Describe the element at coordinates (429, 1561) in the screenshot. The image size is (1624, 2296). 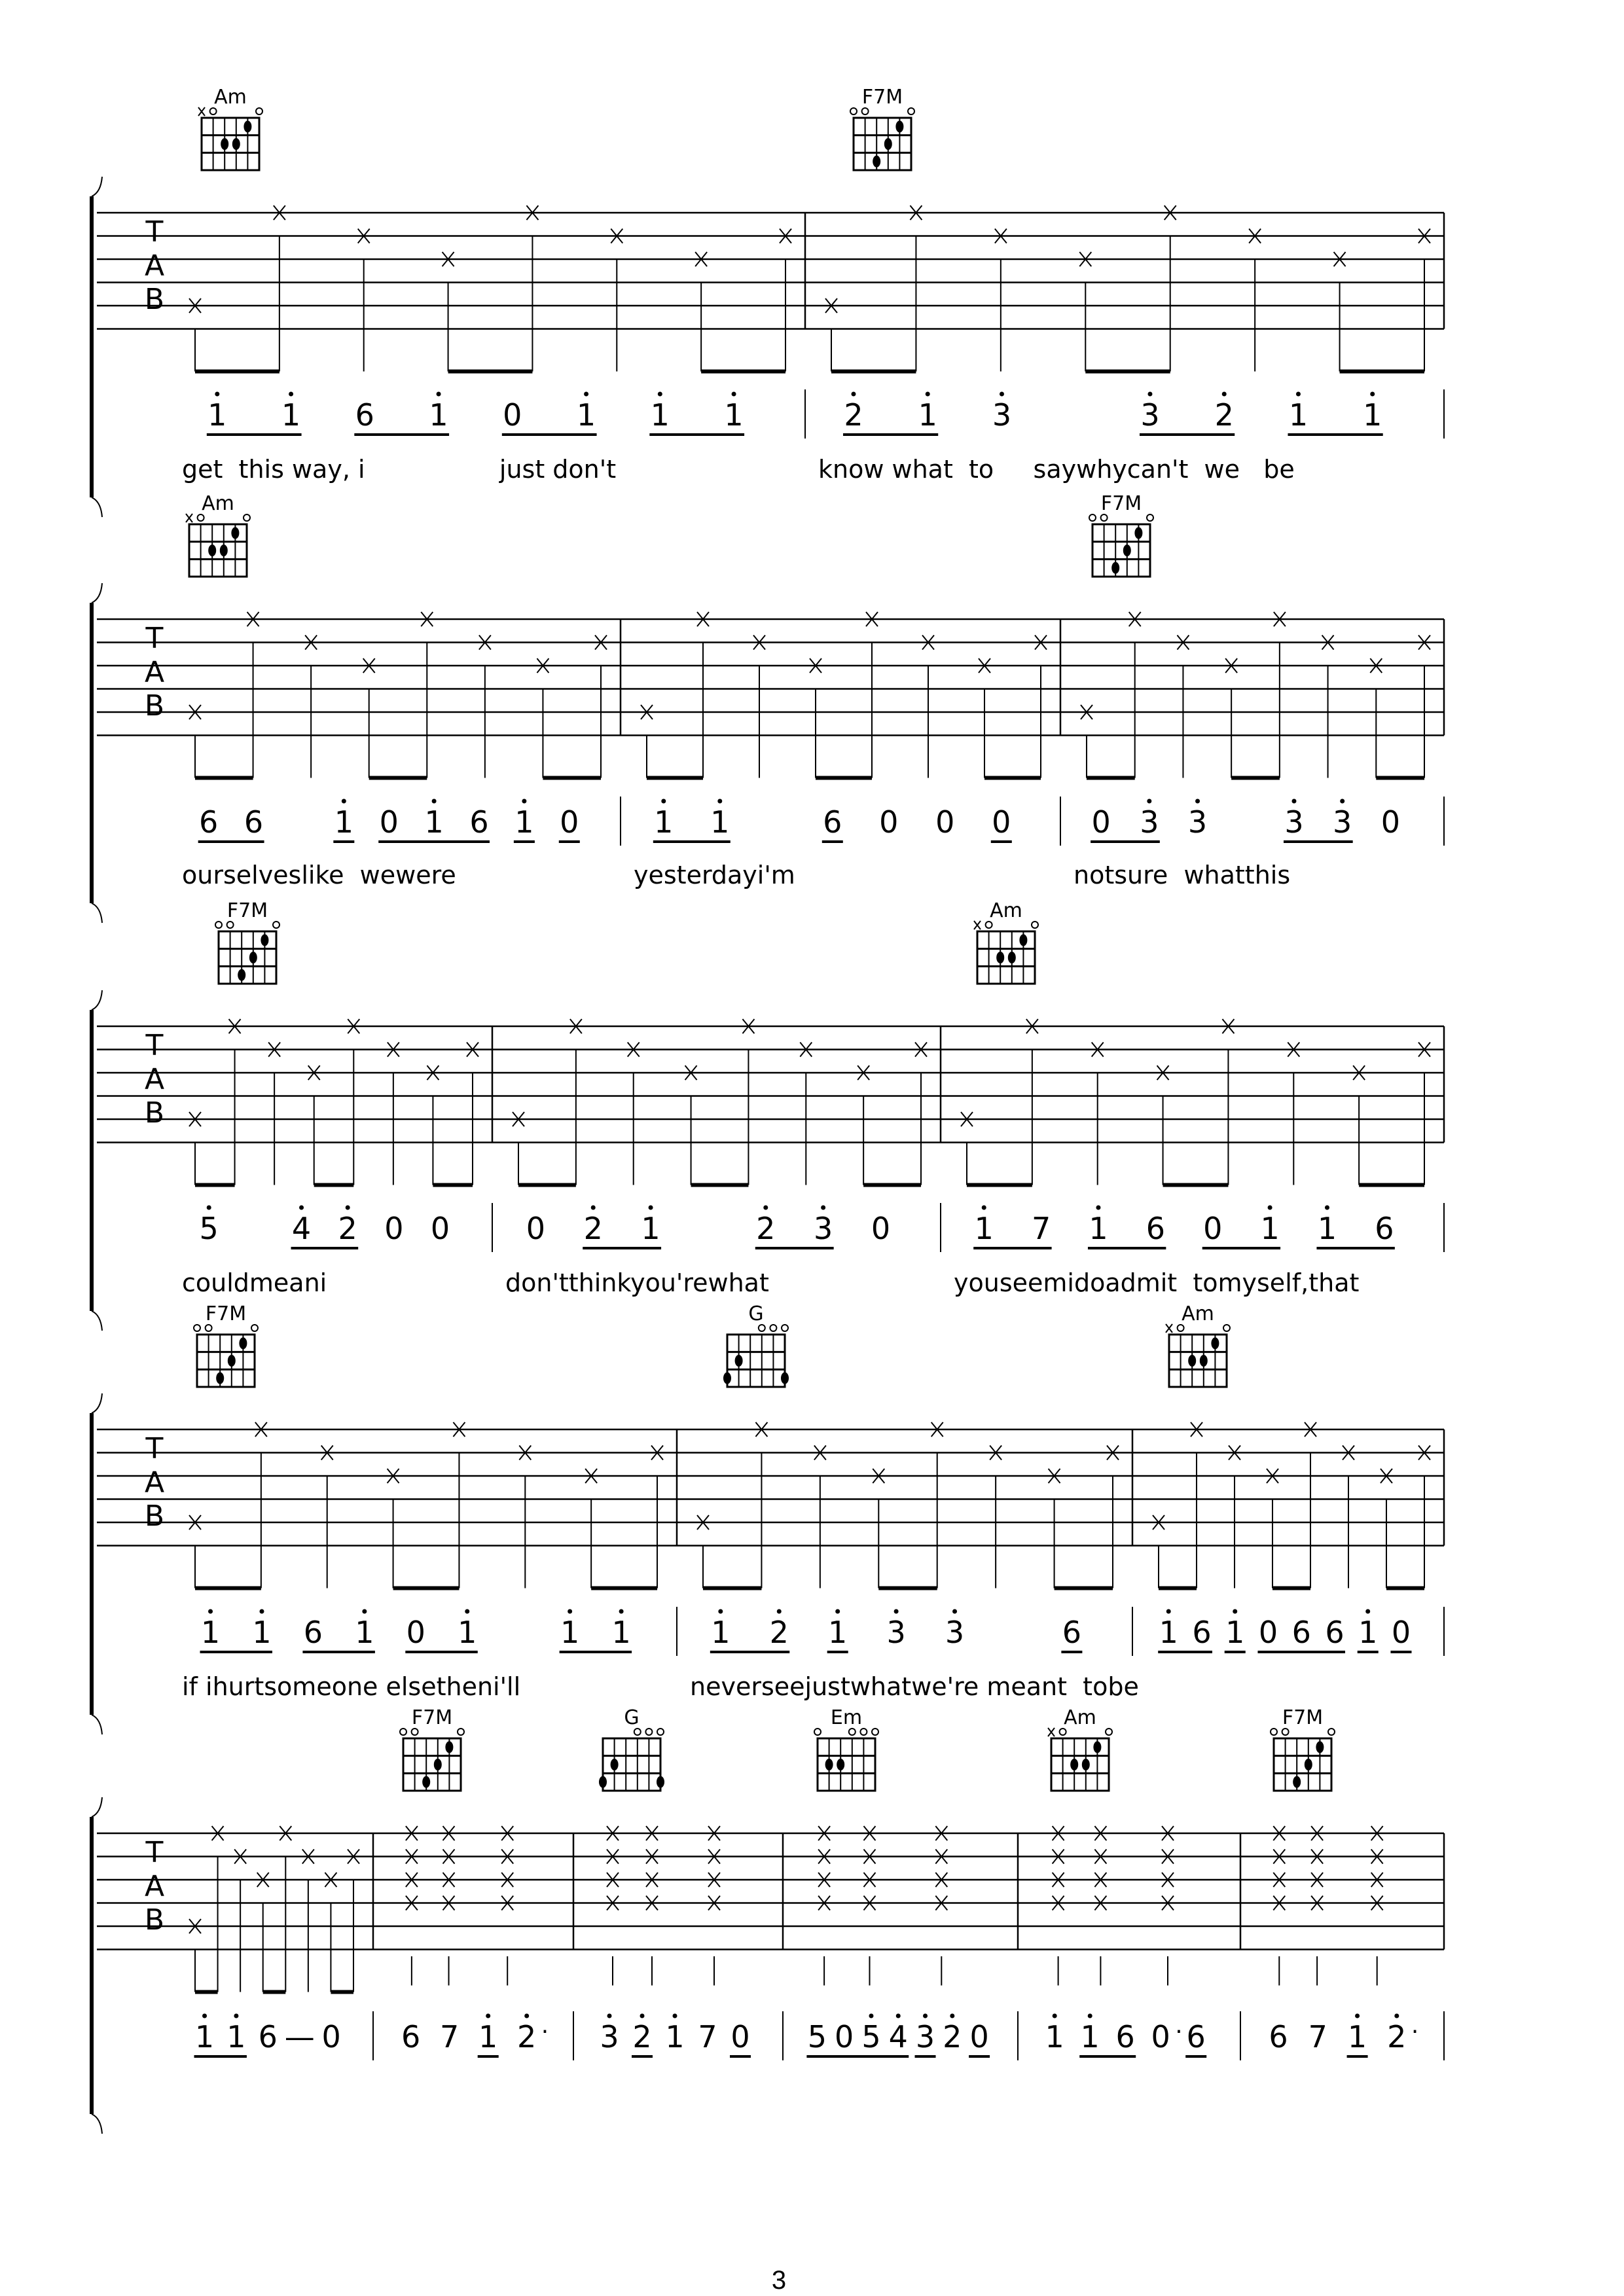
I see `measure: 116101 1 1if ihurtsomeone elsetheni'll` at that location.